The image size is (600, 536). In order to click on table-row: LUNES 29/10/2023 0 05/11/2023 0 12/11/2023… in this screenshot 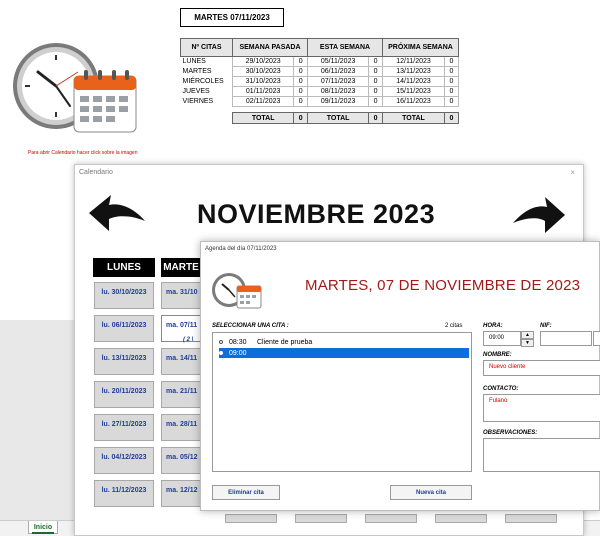, I will do `click(320, 61)`.